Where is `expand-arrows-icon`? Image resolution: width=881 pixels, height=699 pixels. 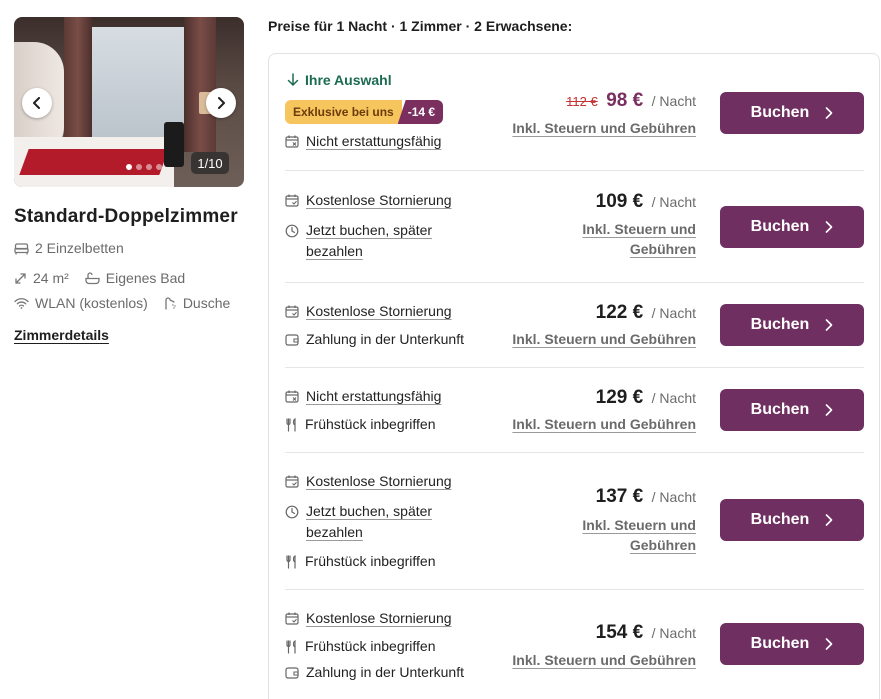 expand-arrows-icon is located at coordinates (20, 278).